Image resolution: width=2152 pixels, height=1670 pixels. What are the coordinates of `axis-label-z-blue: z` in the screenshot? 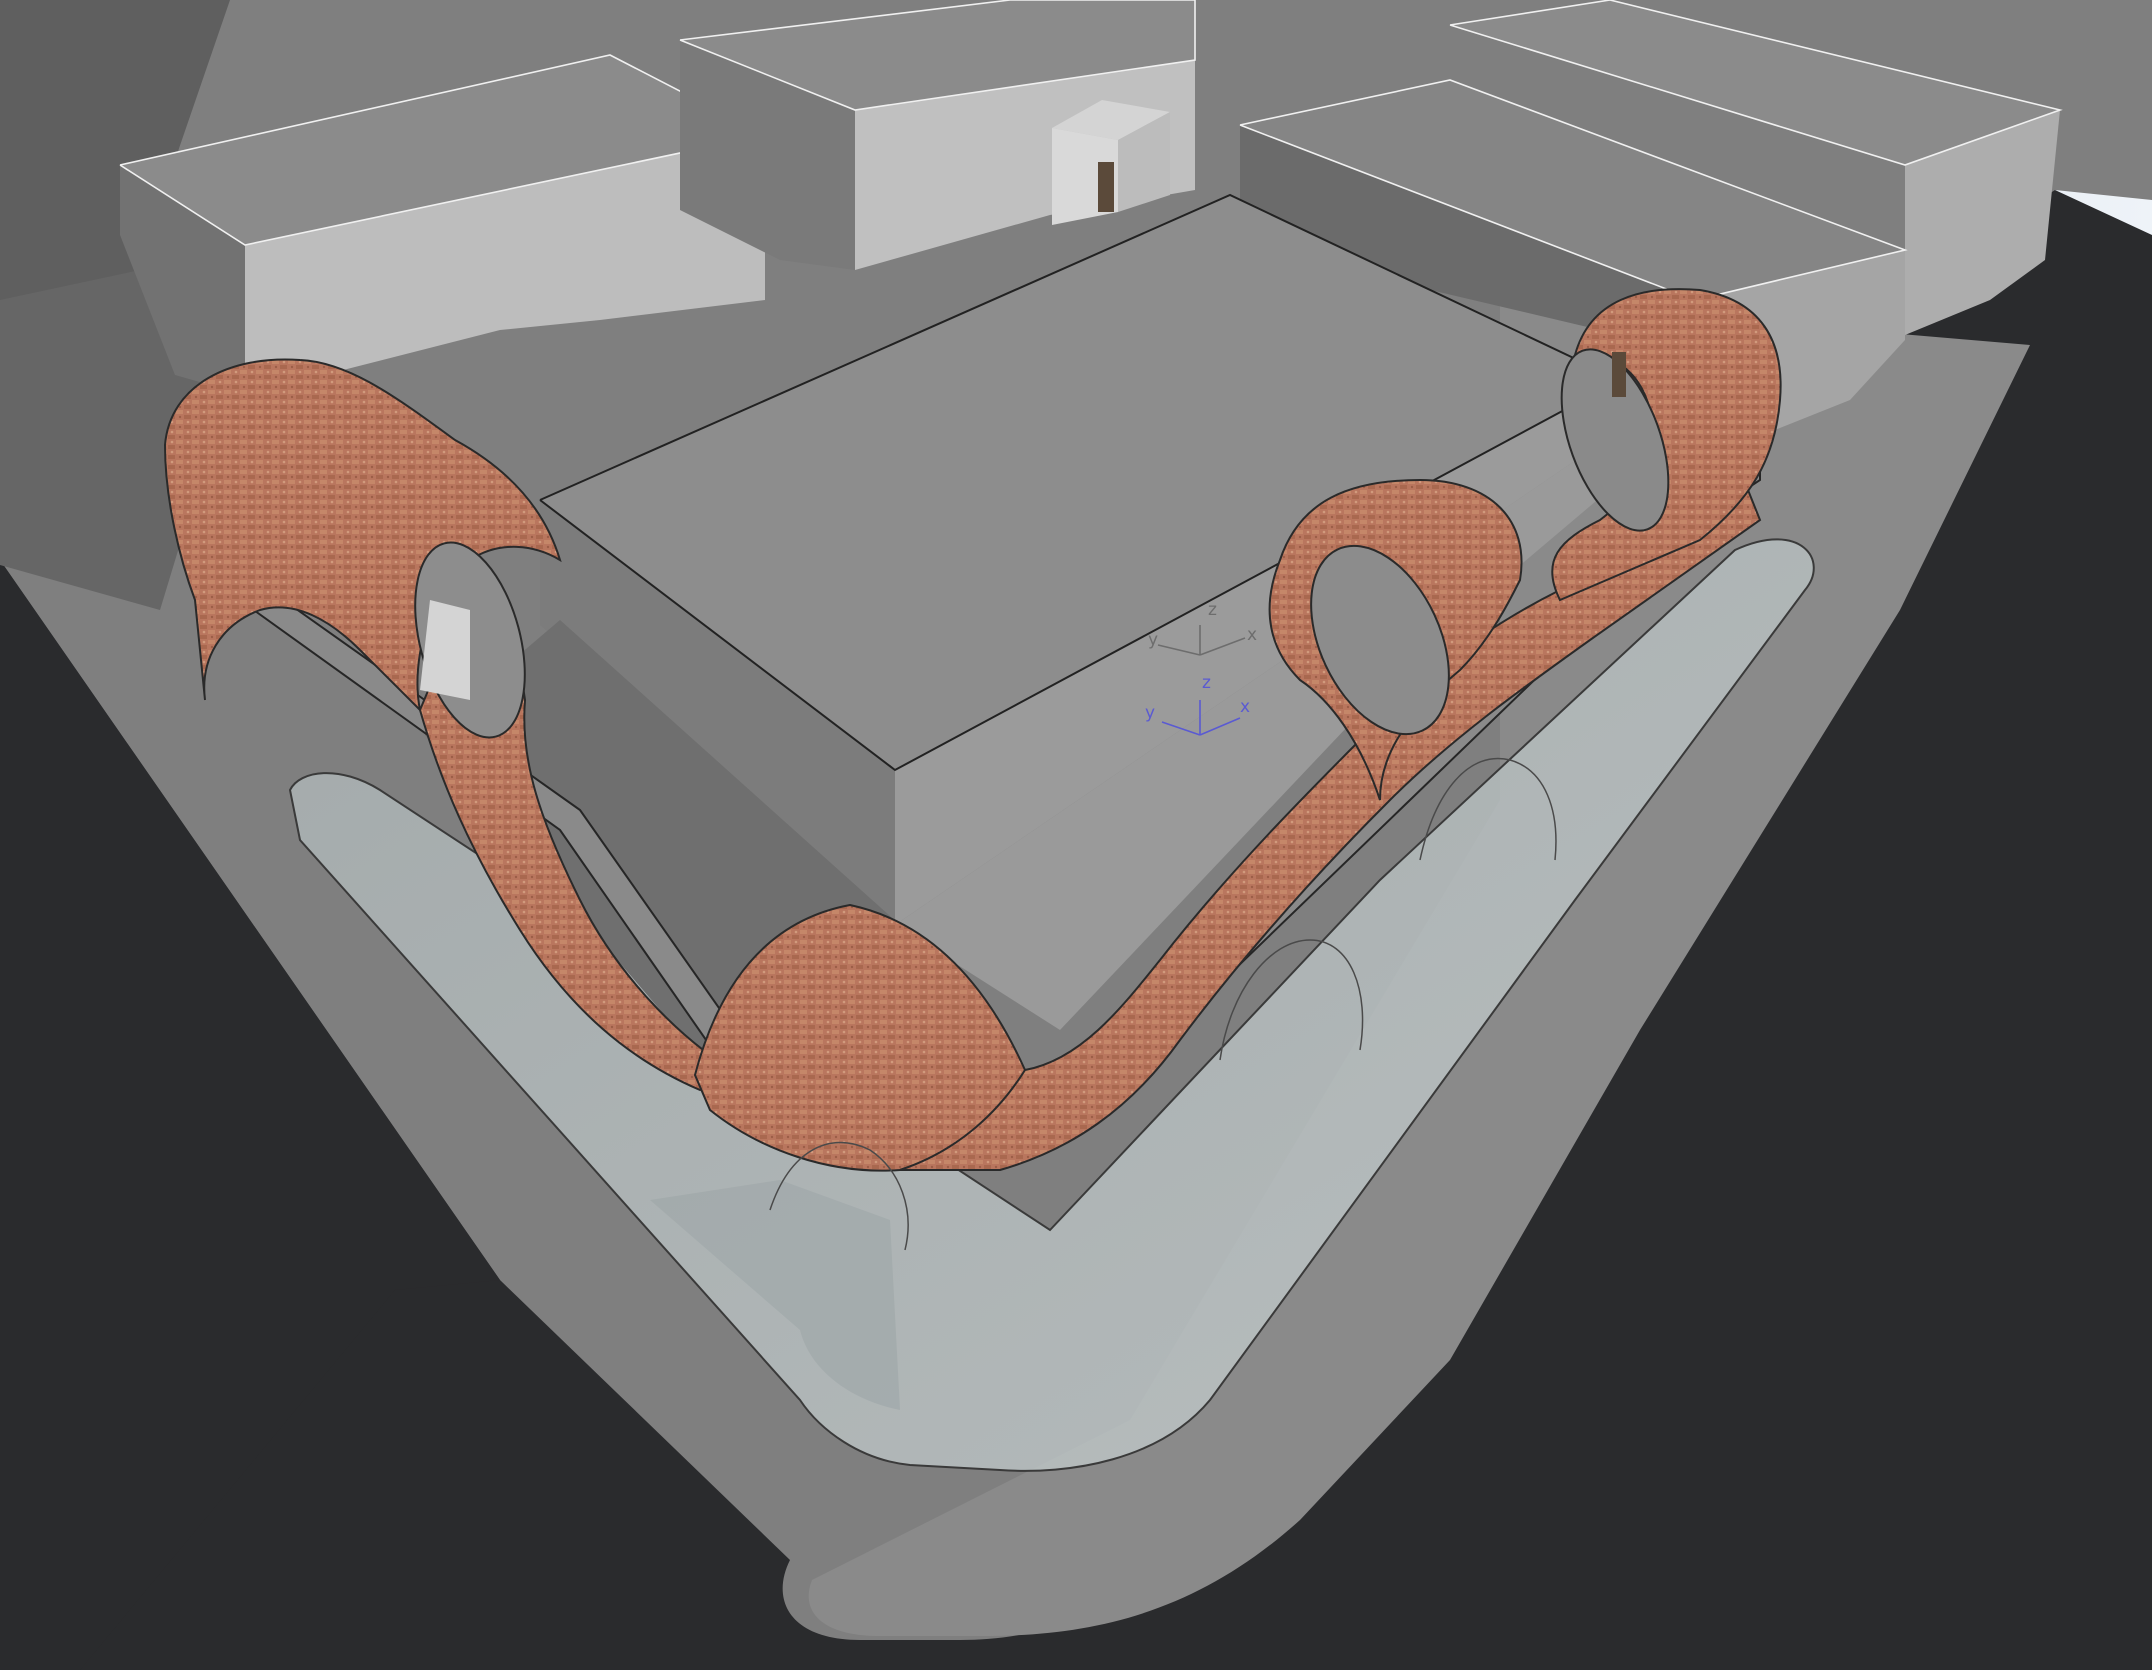 It's located at (1206, 683).